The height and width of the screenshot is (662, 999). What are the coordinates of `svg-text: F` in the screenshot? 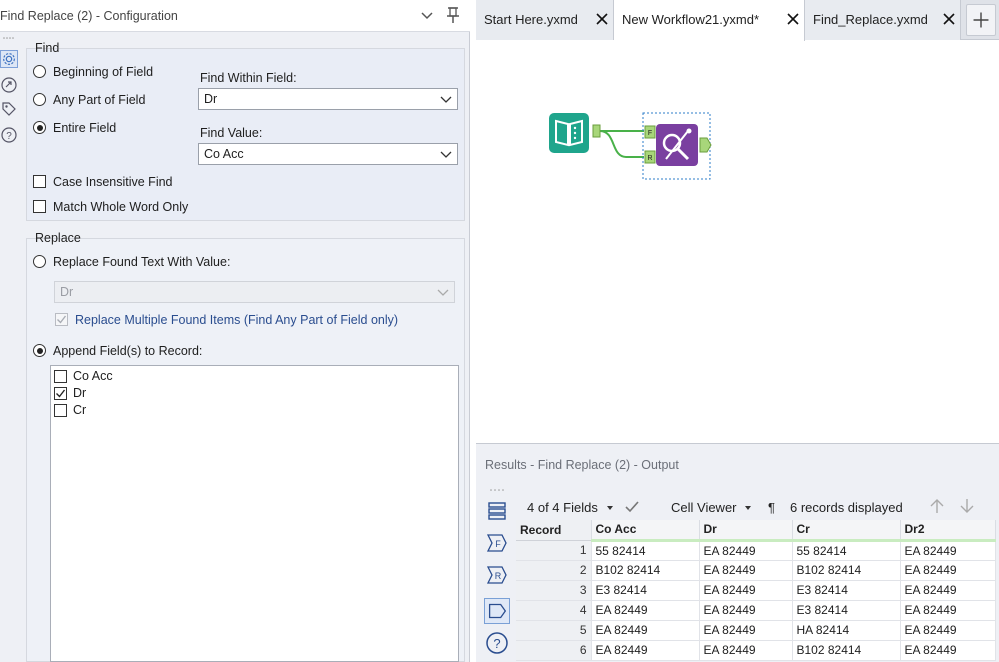 It's located at (498, 544).